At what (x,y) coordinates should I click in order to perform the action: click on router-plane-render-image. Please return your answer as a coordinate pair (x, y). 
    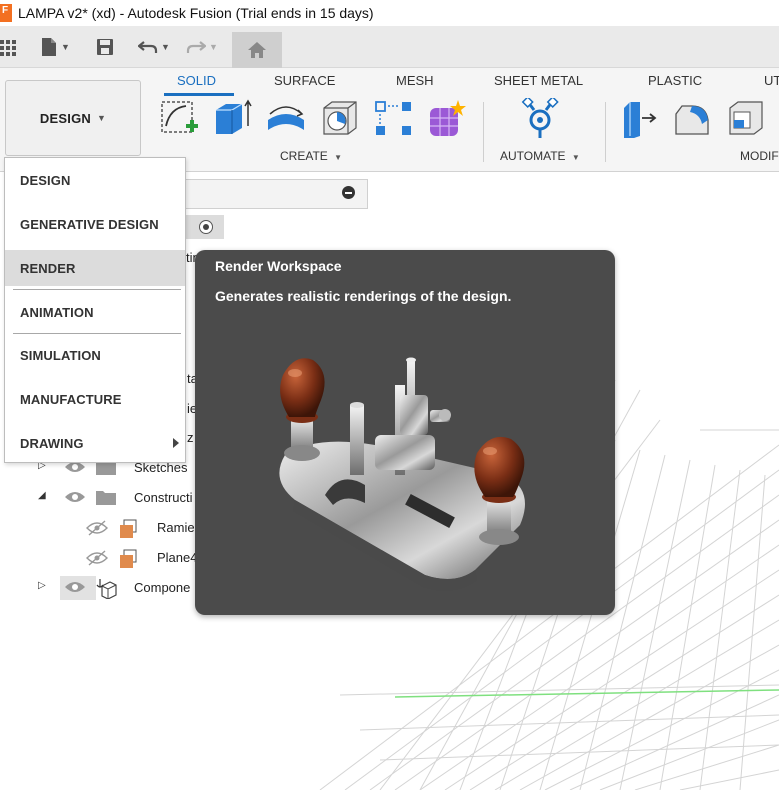
    Looking at the image, I should click on (402, 474).